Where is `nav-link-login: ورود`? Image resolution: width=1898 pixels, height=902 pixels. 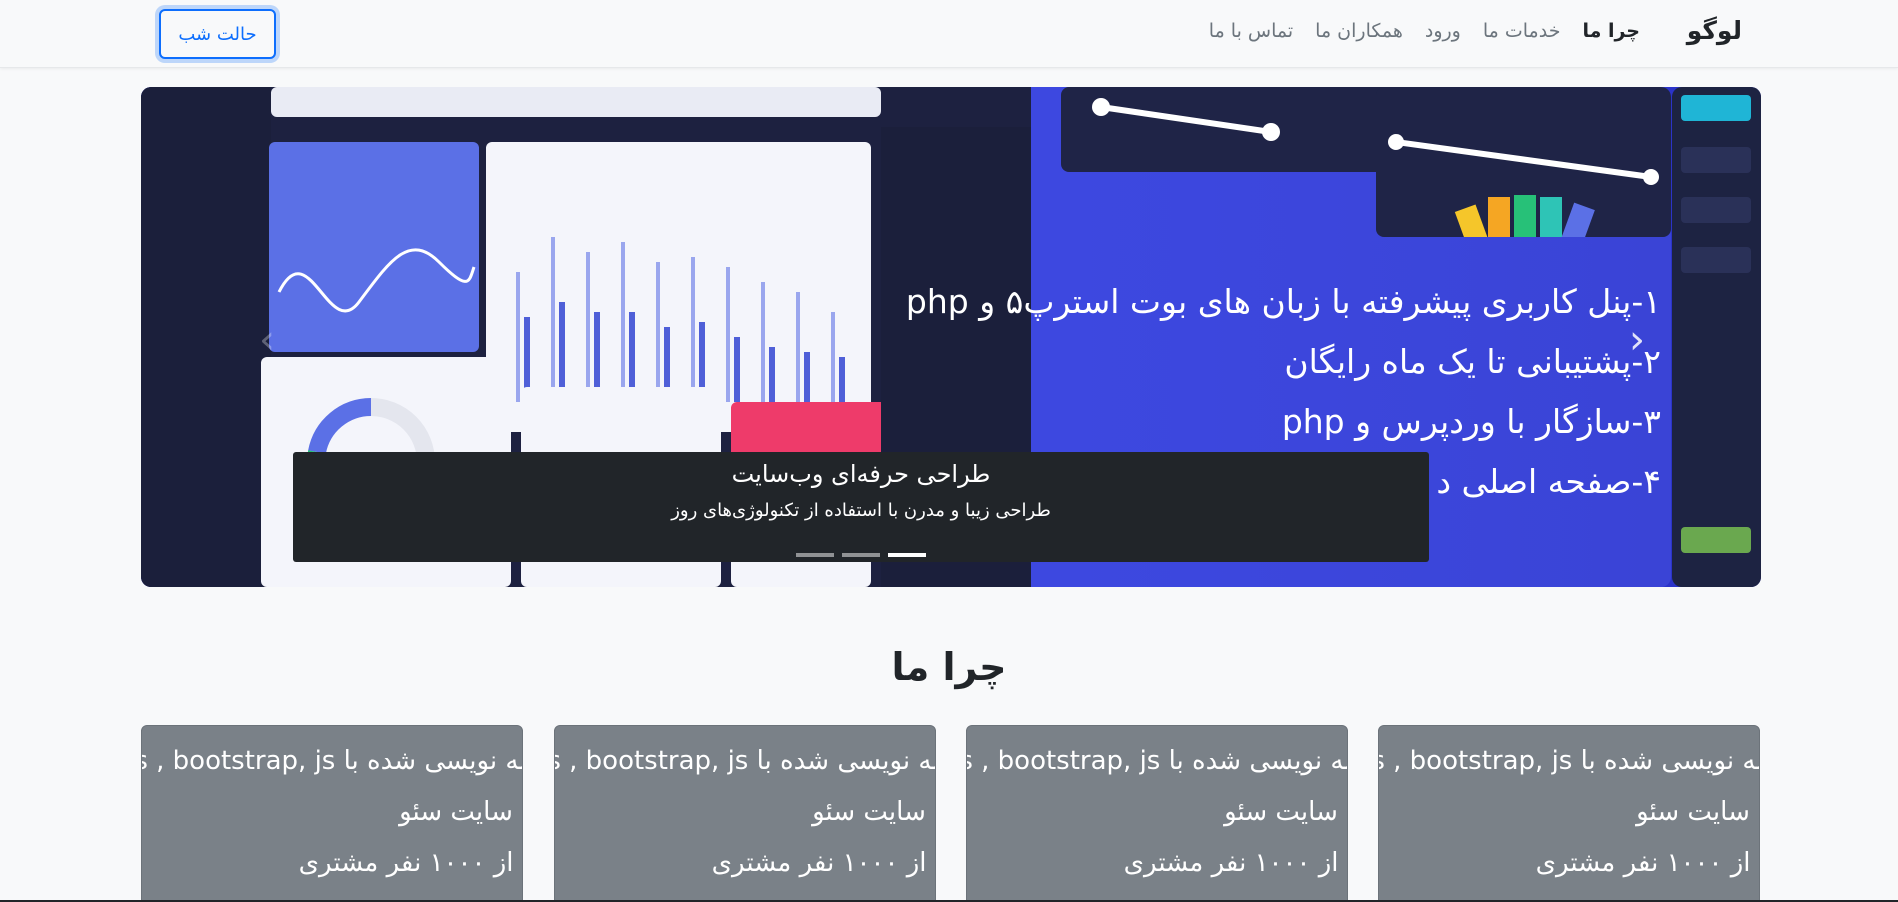 nav-link-login: ورود is located at coordinates (1443, 31).